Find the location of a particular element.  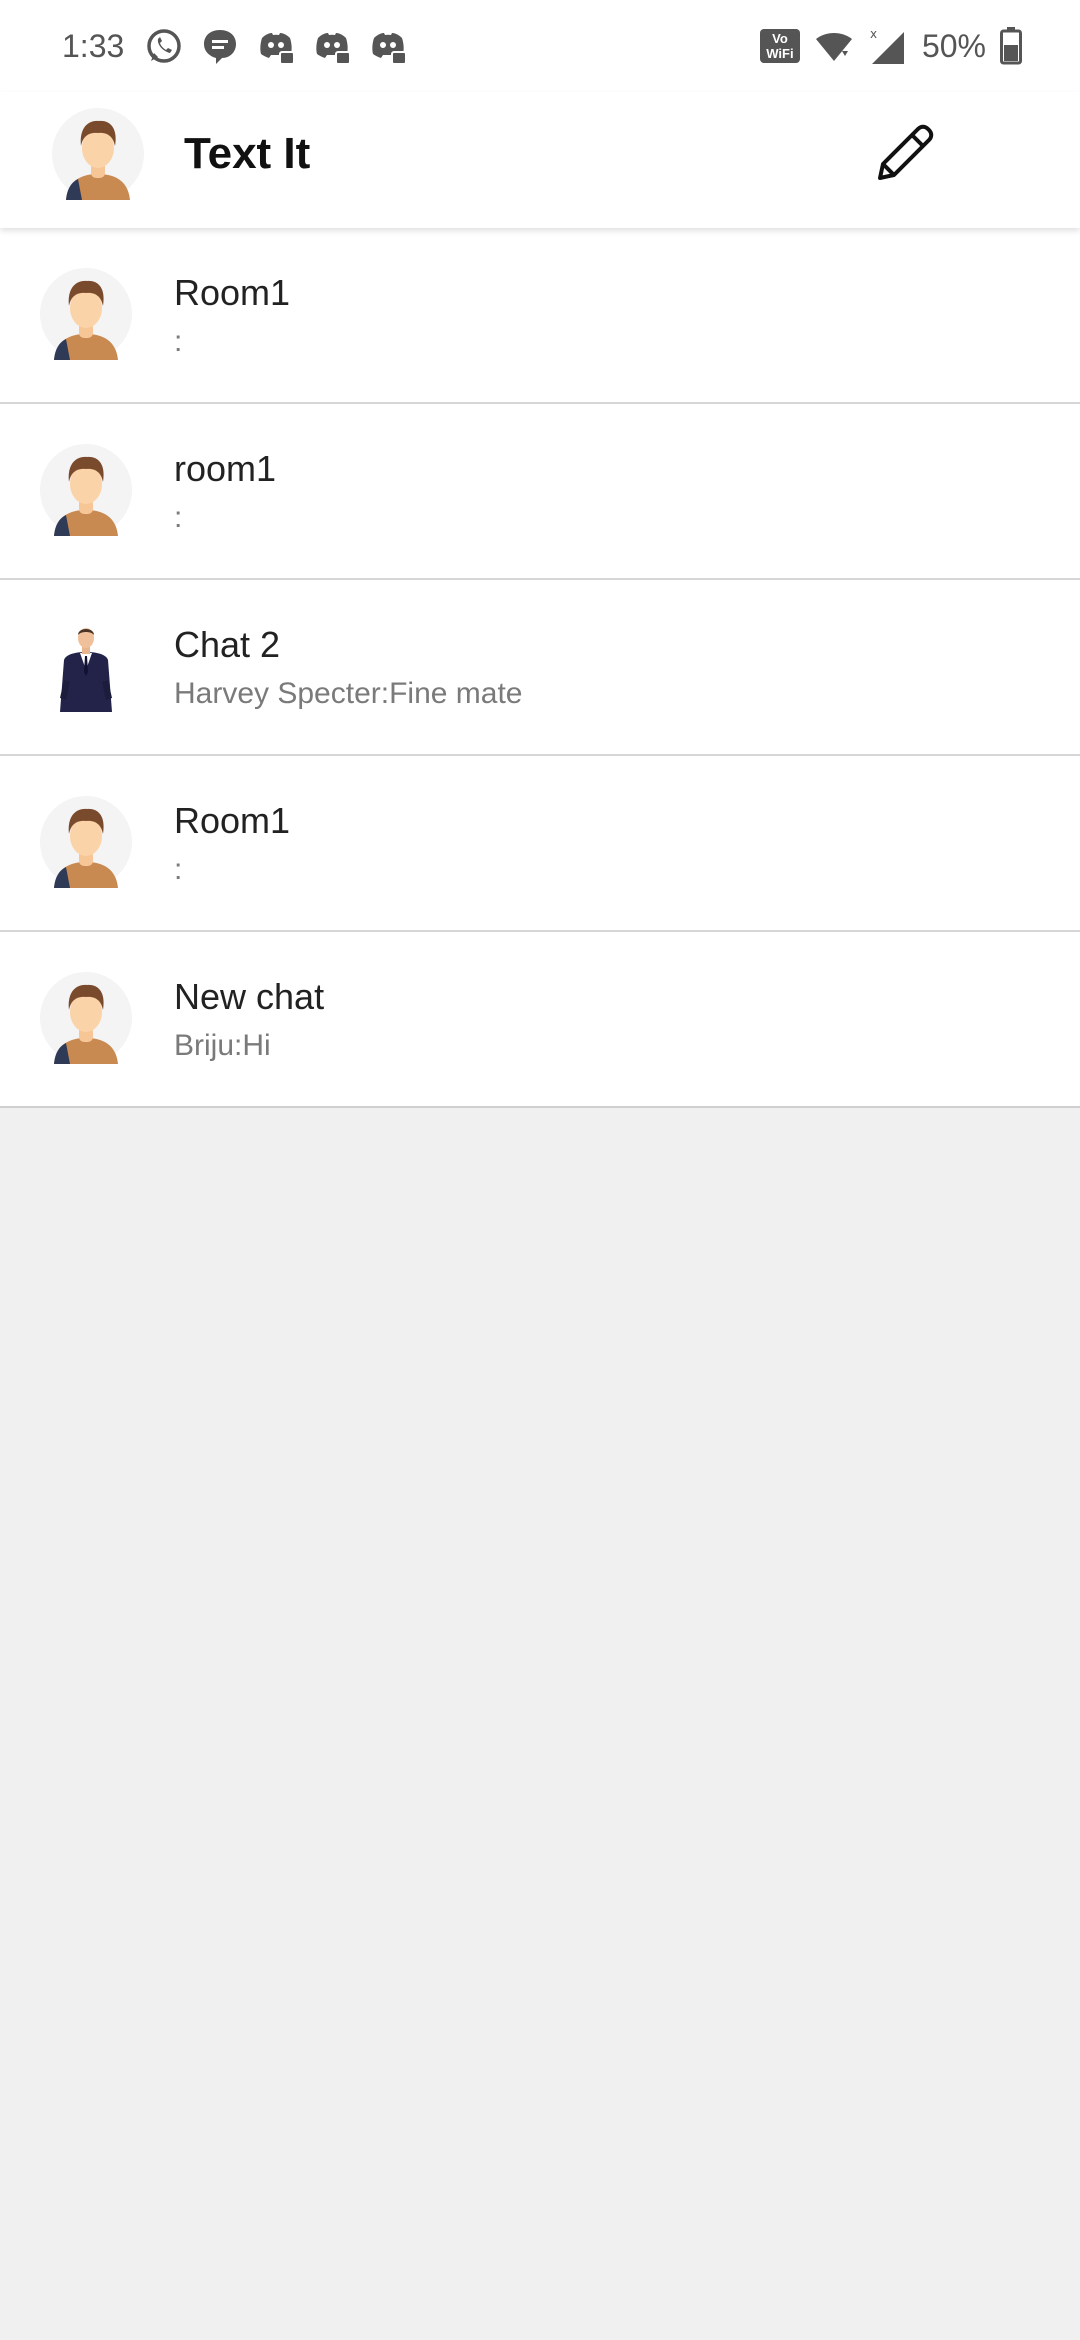

chat-name: New chat is located at coordinates (249, 996).